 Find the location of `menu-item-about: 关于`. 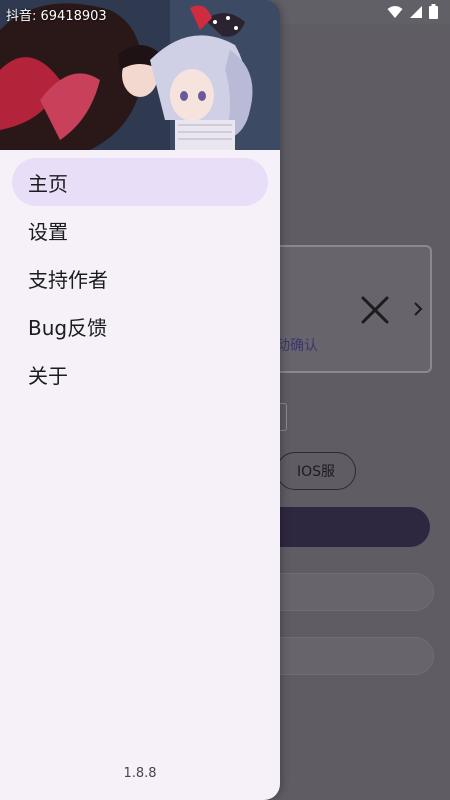

menu-item-about: 关于 is located at coordinates (140, 374).